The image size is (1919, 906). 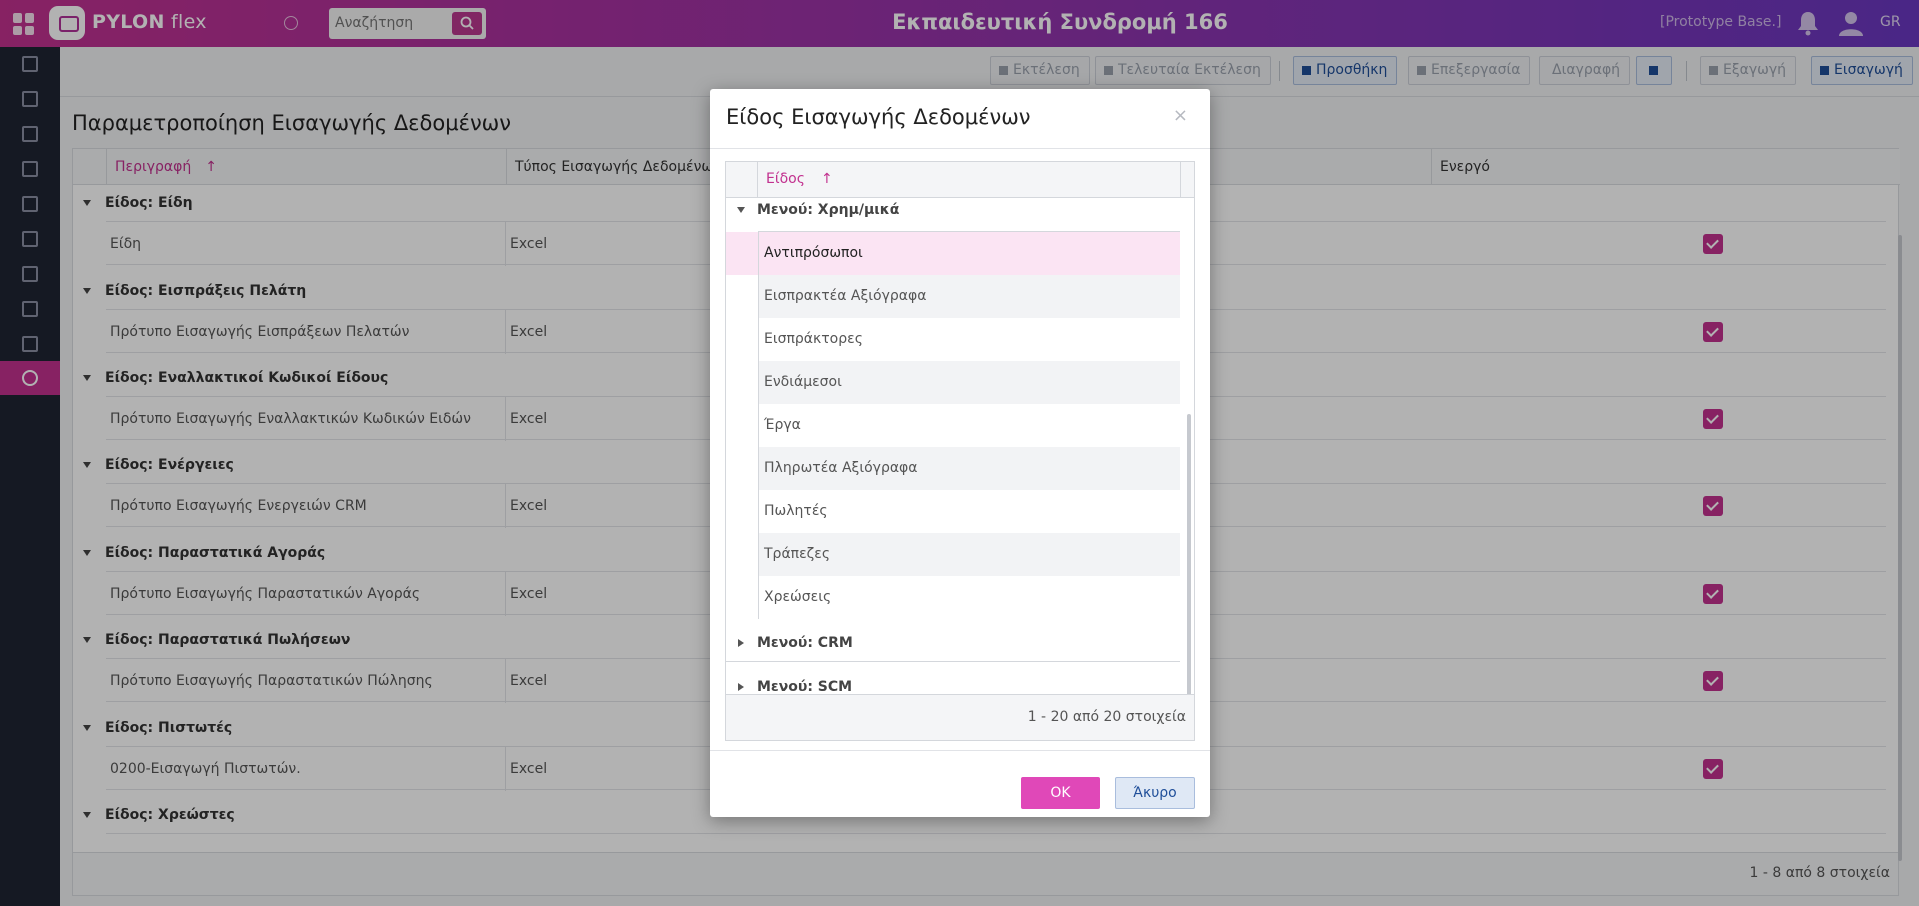 I want to click on list-item: Εισπράκτορες, so click(x=969, y=339).